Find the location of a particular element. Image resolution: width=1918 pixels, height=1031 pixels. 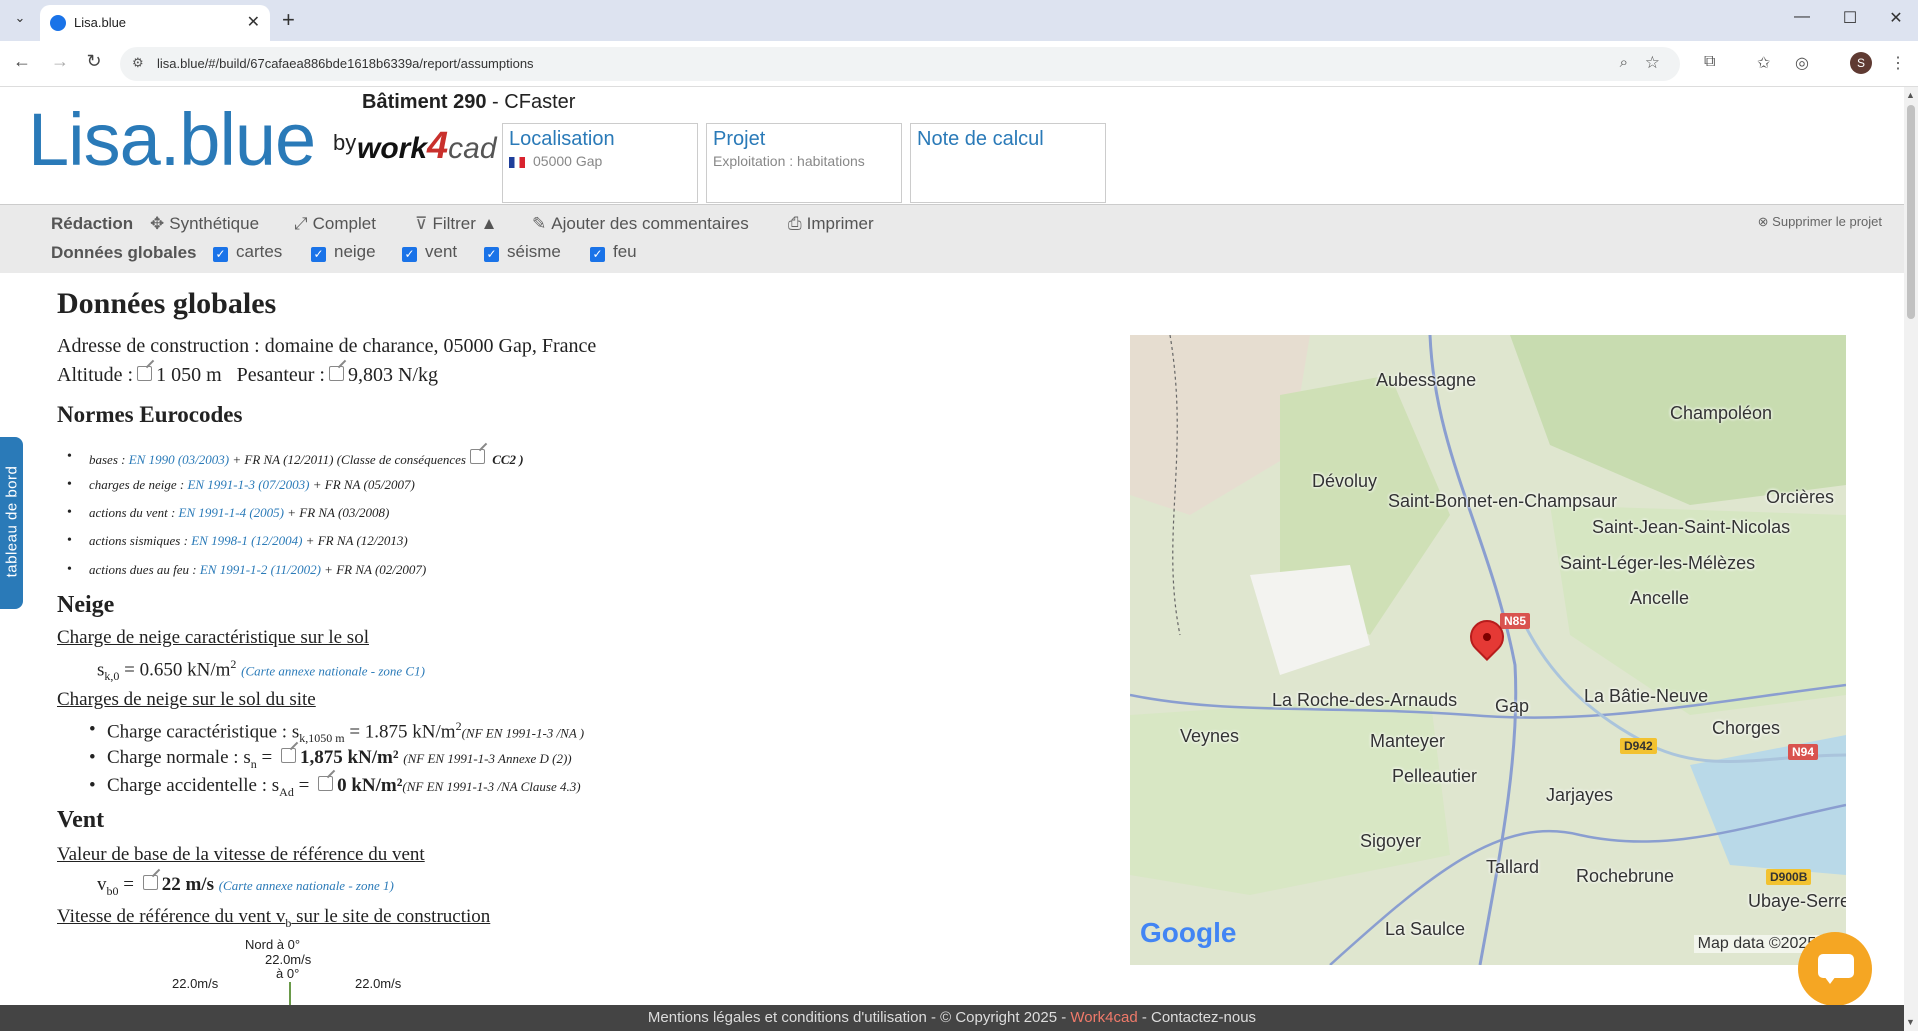

delete-circle-icon: ⊗ is located at coordinates (1763, 221).